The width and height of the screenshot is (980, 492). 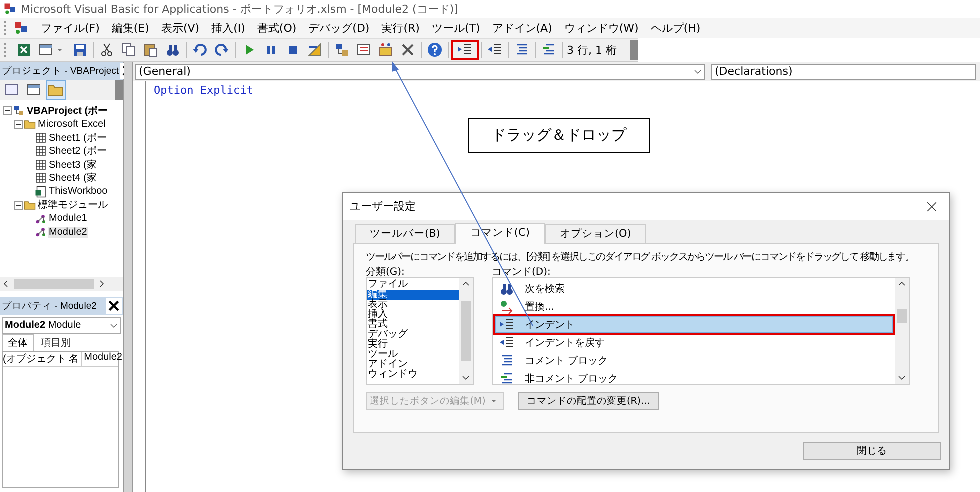 I want to click on tree-item: ThisWorkboo, so click(x=78, y=192).